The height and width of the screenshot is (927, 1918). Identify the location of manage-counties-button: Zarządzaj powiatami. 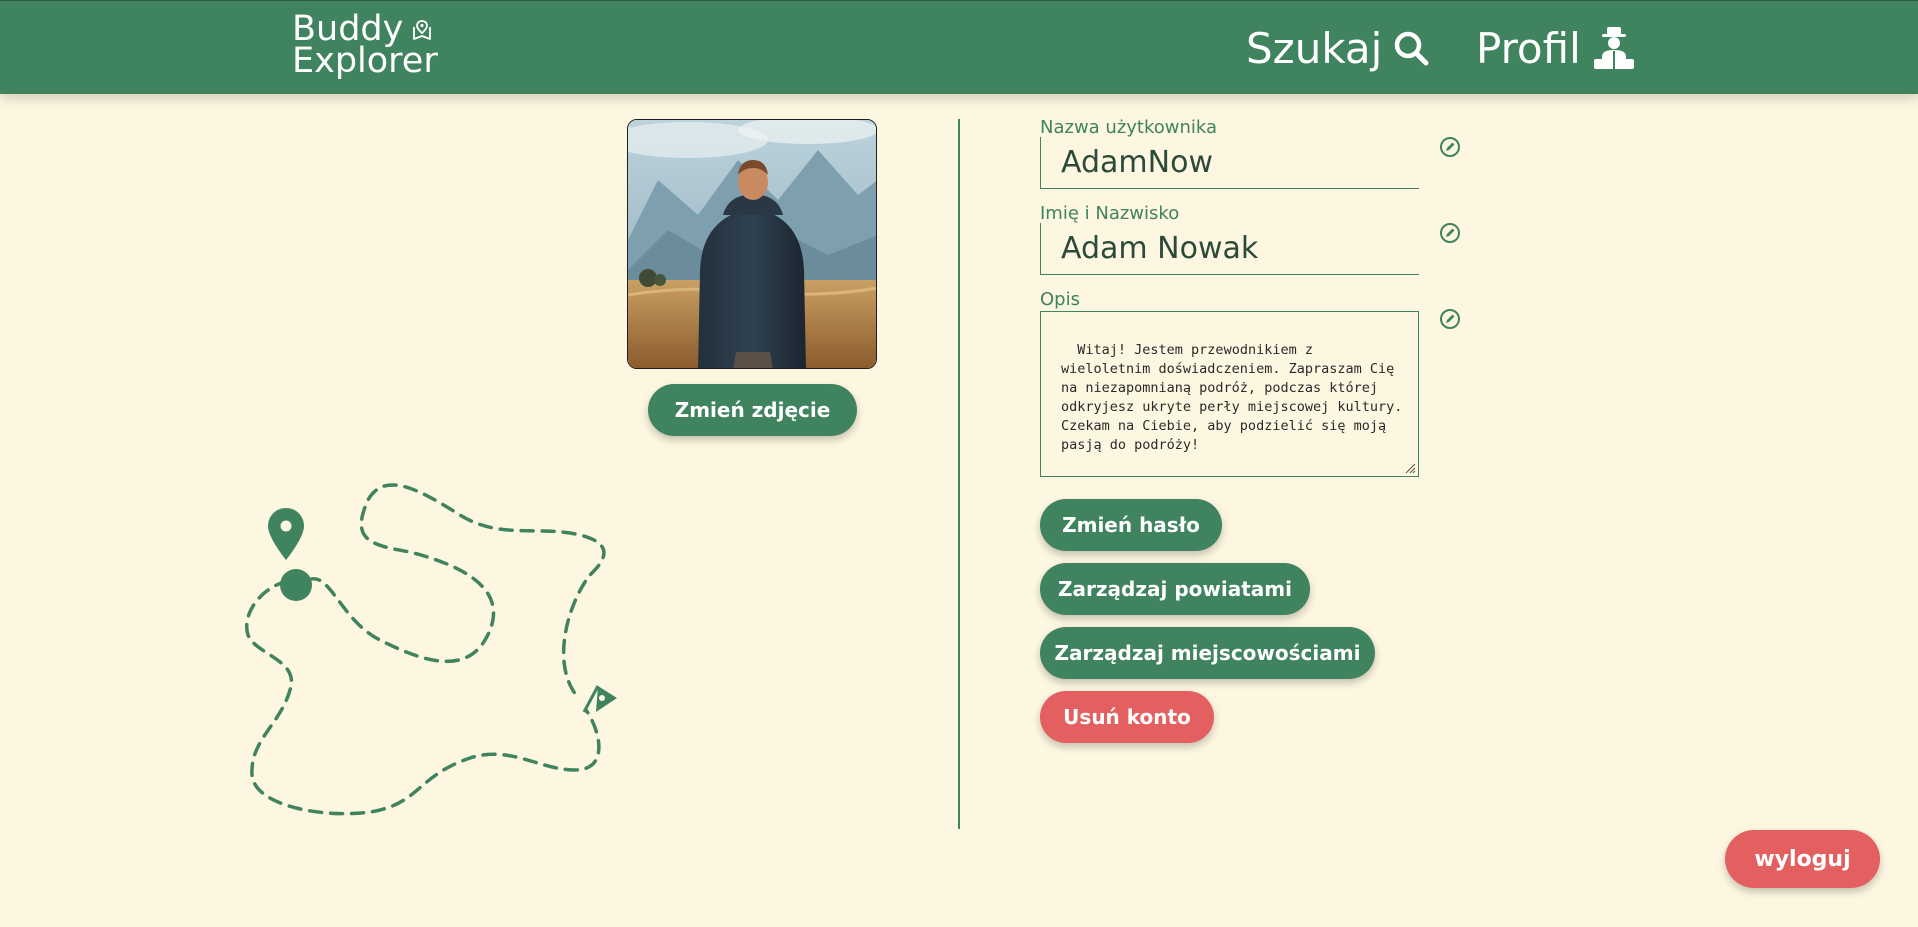
(1175, 589).